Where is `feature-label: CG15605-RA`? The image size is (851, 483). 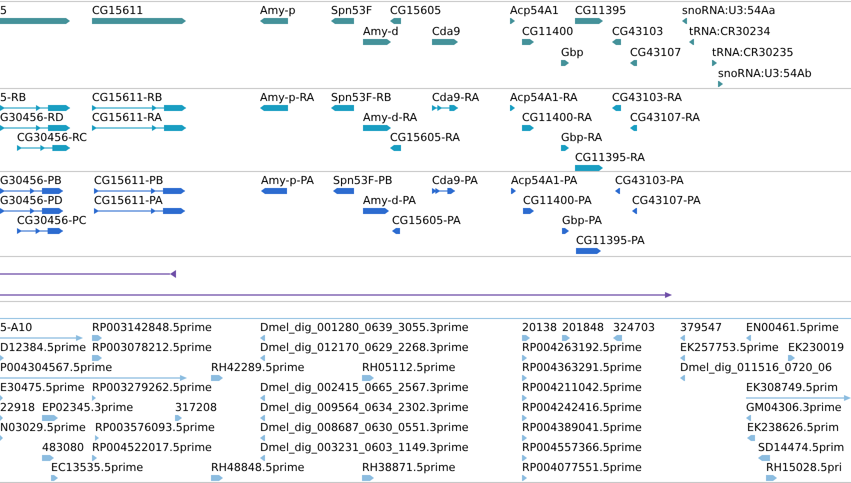
feature-label: CG15605-RA is located at coordinates (425, 138).